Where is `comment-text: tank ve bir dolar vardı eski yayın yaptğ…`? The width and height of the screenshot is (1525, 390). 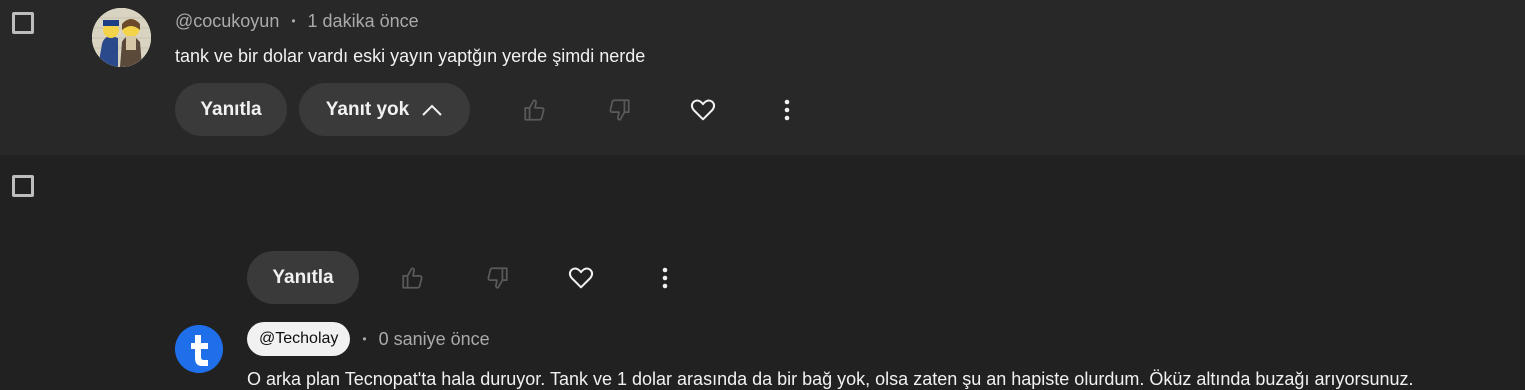 comment-text: tank ve bir dolar vardı eski yayın yaptğ… is located at coordinates (410, 56).